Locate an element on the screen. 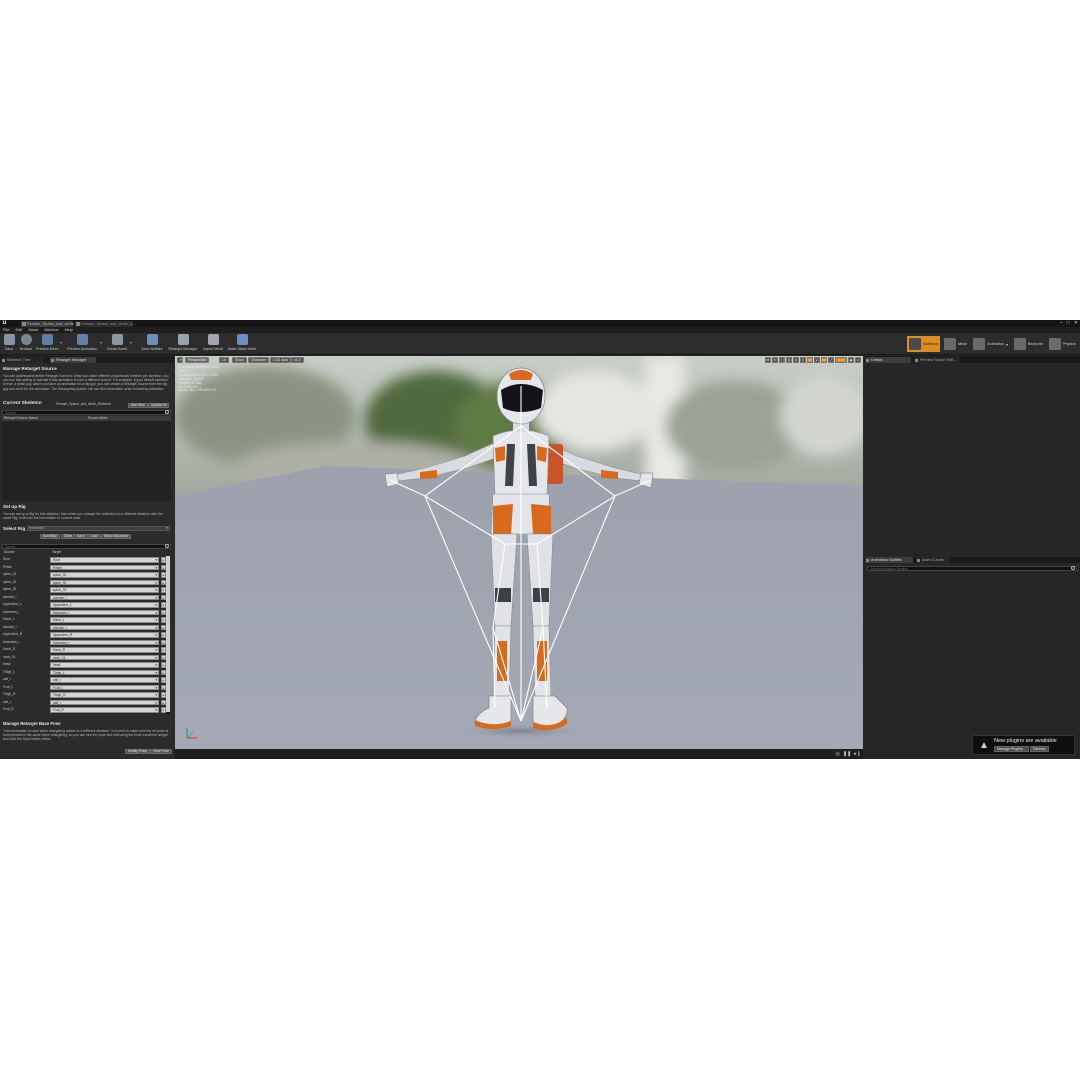 The height and width of the screenshot is (1080, 1080). add-new-button: Add New is located at coordinates (138, 405).